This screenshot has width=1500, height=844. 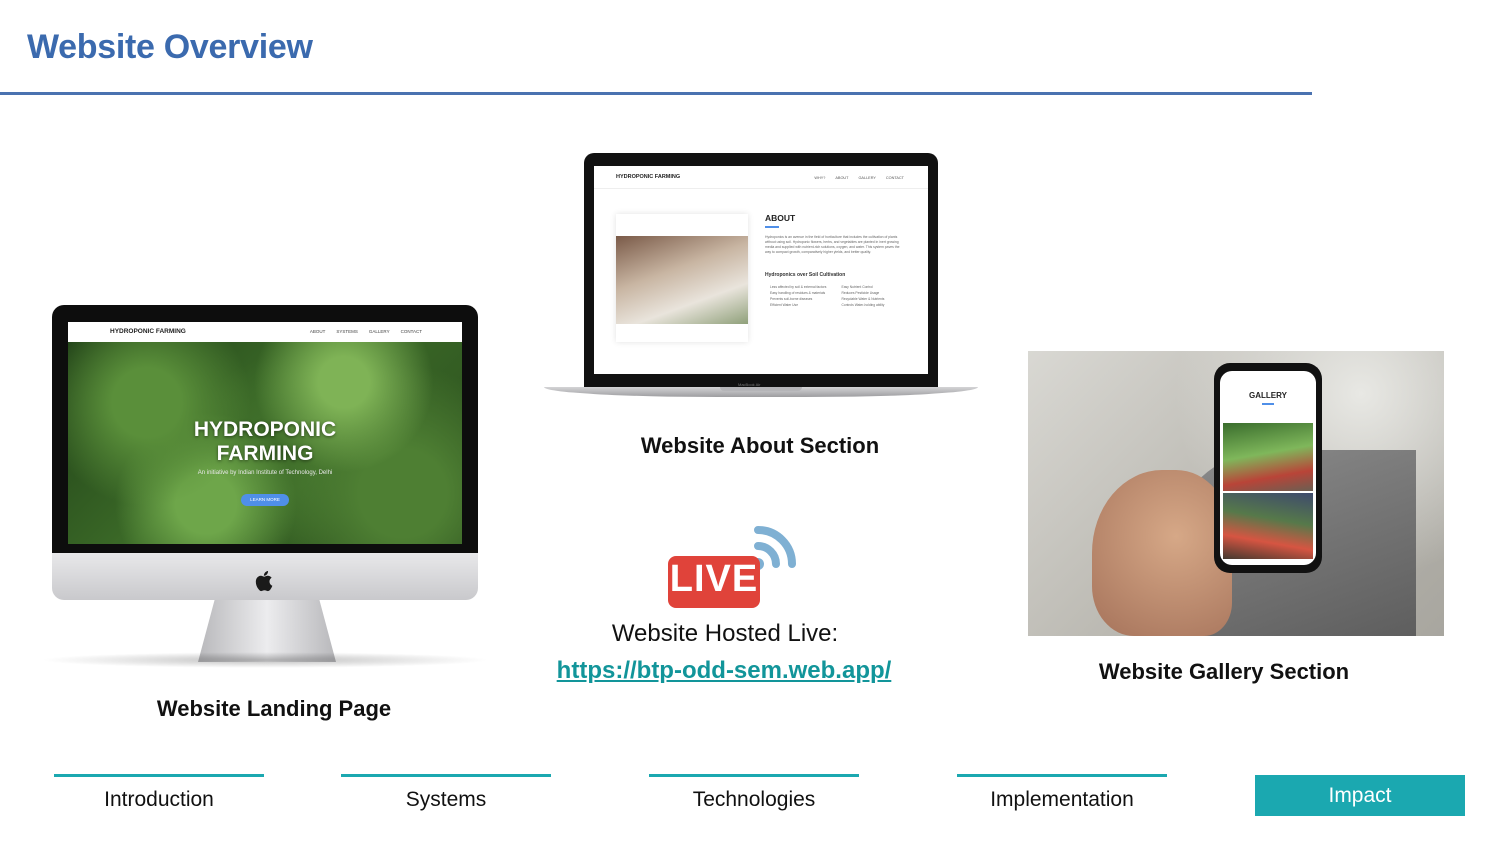 What do you see at coordinates (1062, 799) in the screenshot?
I see `nav-label: Implementation` at bounding box center [1062, 799].